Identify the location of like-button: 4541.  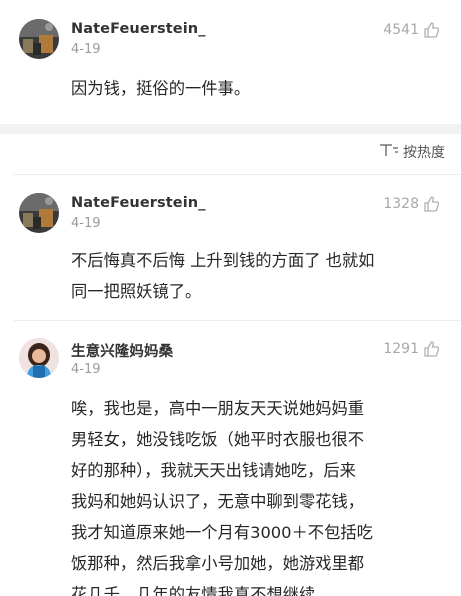
(412, 30).